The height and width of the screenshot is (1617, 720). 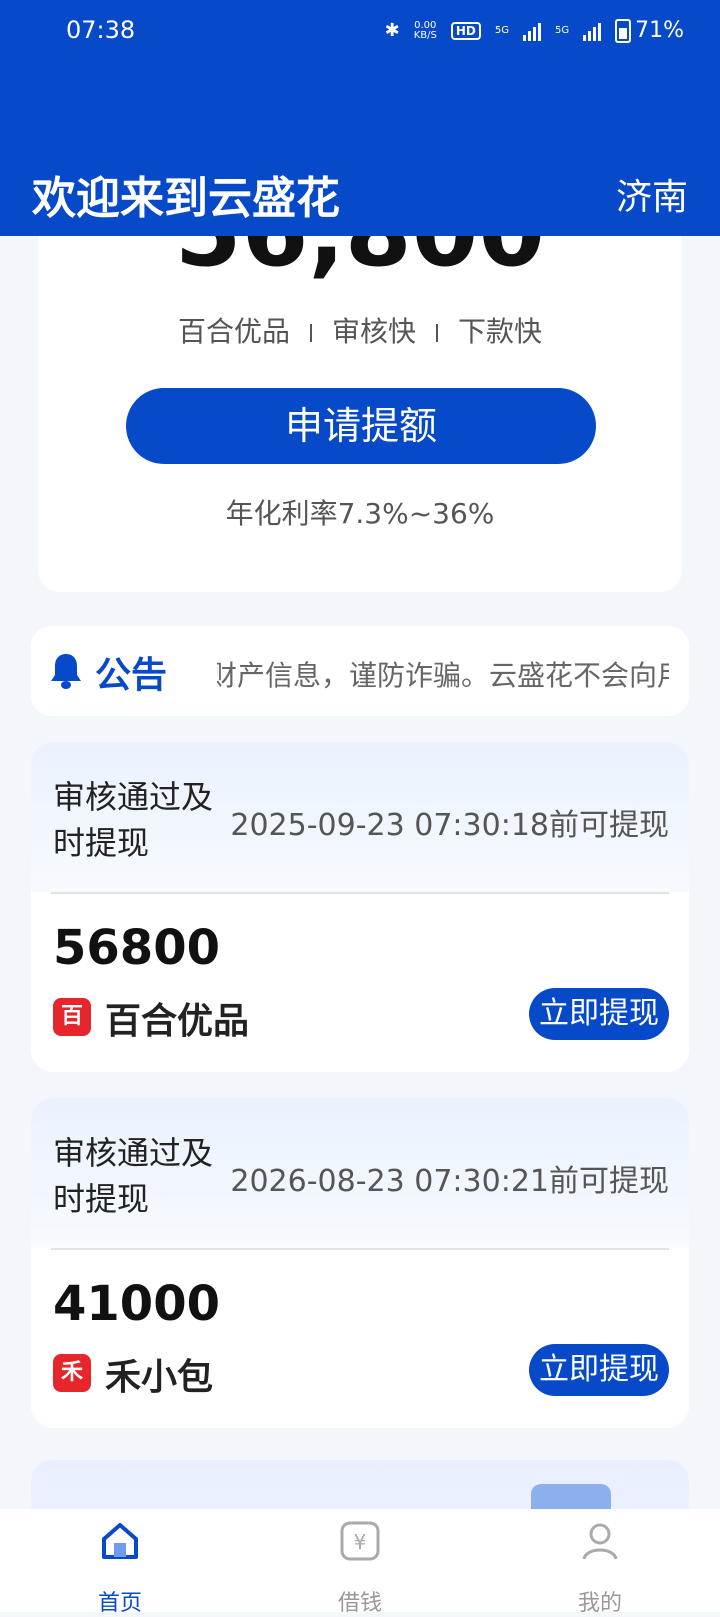 I want to click on nav-item-home: 首页, so click(x=120, y=1568).